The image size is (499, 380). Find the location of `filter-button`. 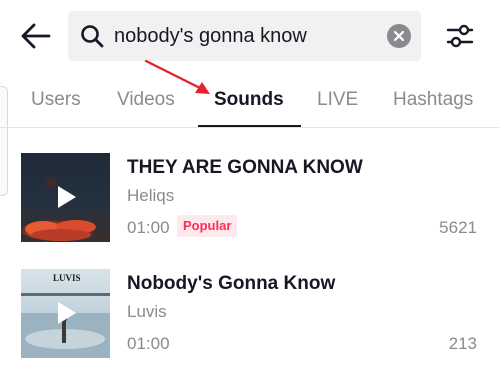

filter-button is located at coordinates (460, 36).